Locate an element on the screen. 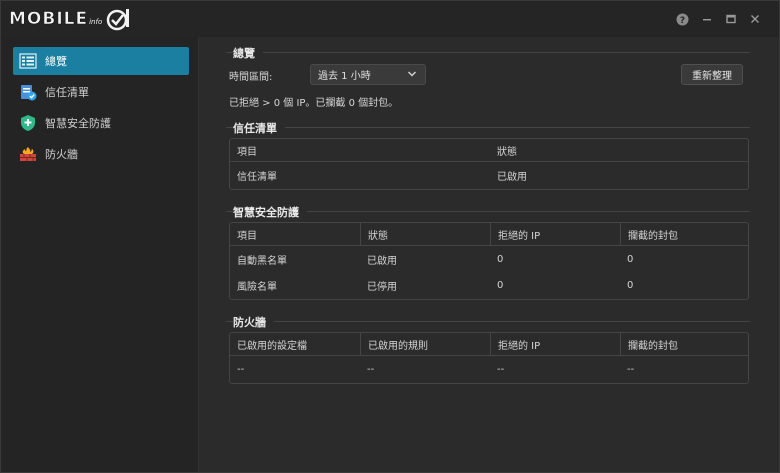  help-icon: ? is located at coordinates (682, 19).